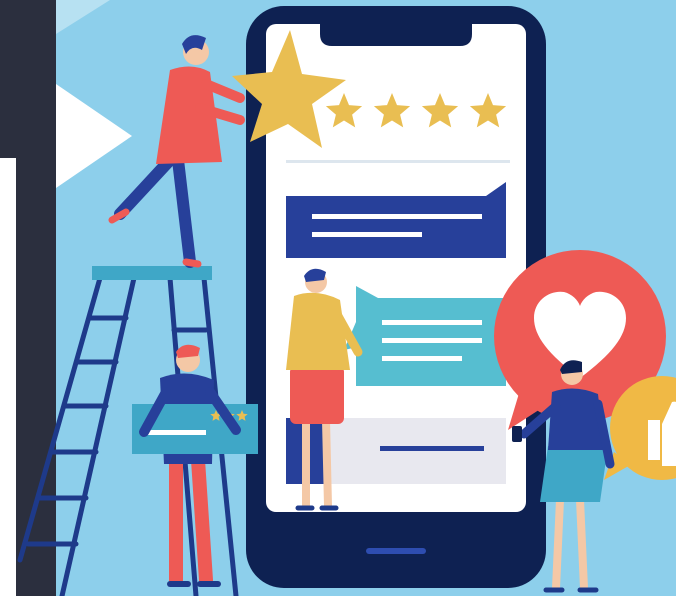 The image size is (676, 596). I want to click on handheld-phone-icon, so click(517, 434).